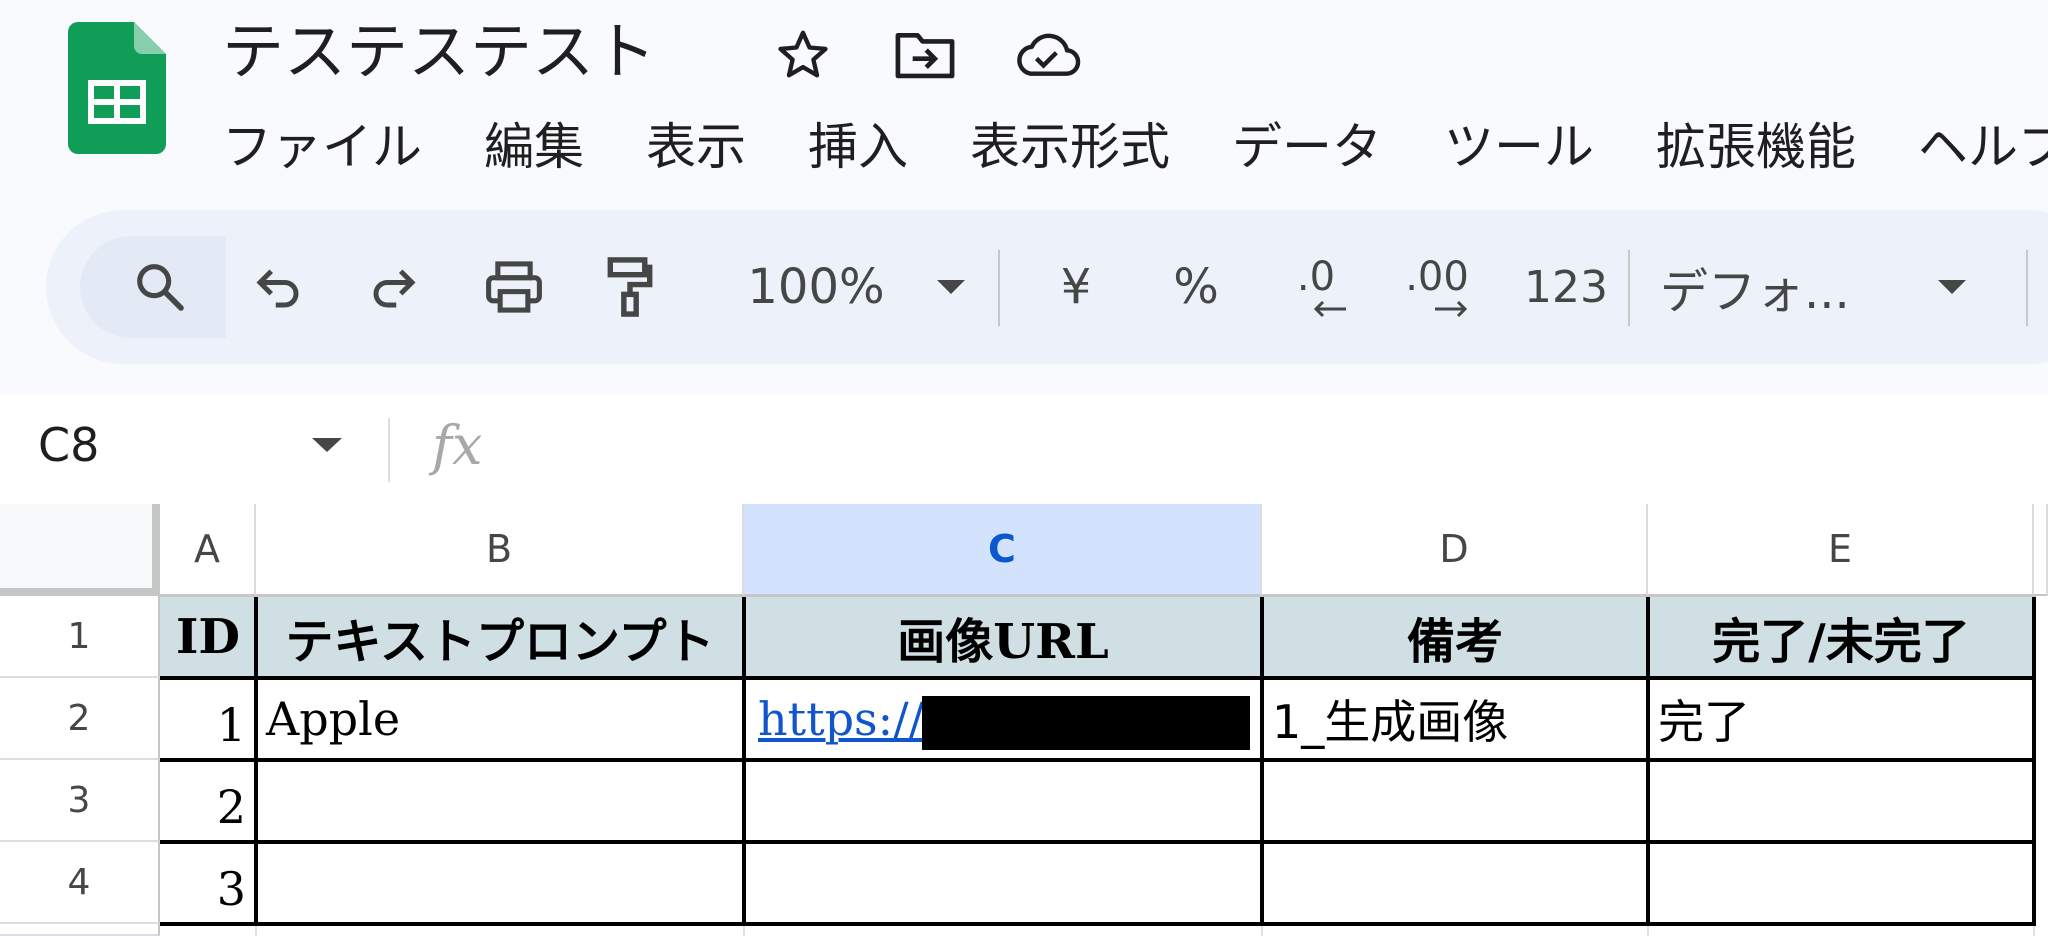 The image size is (2048, 936). Describe the element at coordinates (696, 143) in the screenshot. I see `menu-view: 表示` at that location.